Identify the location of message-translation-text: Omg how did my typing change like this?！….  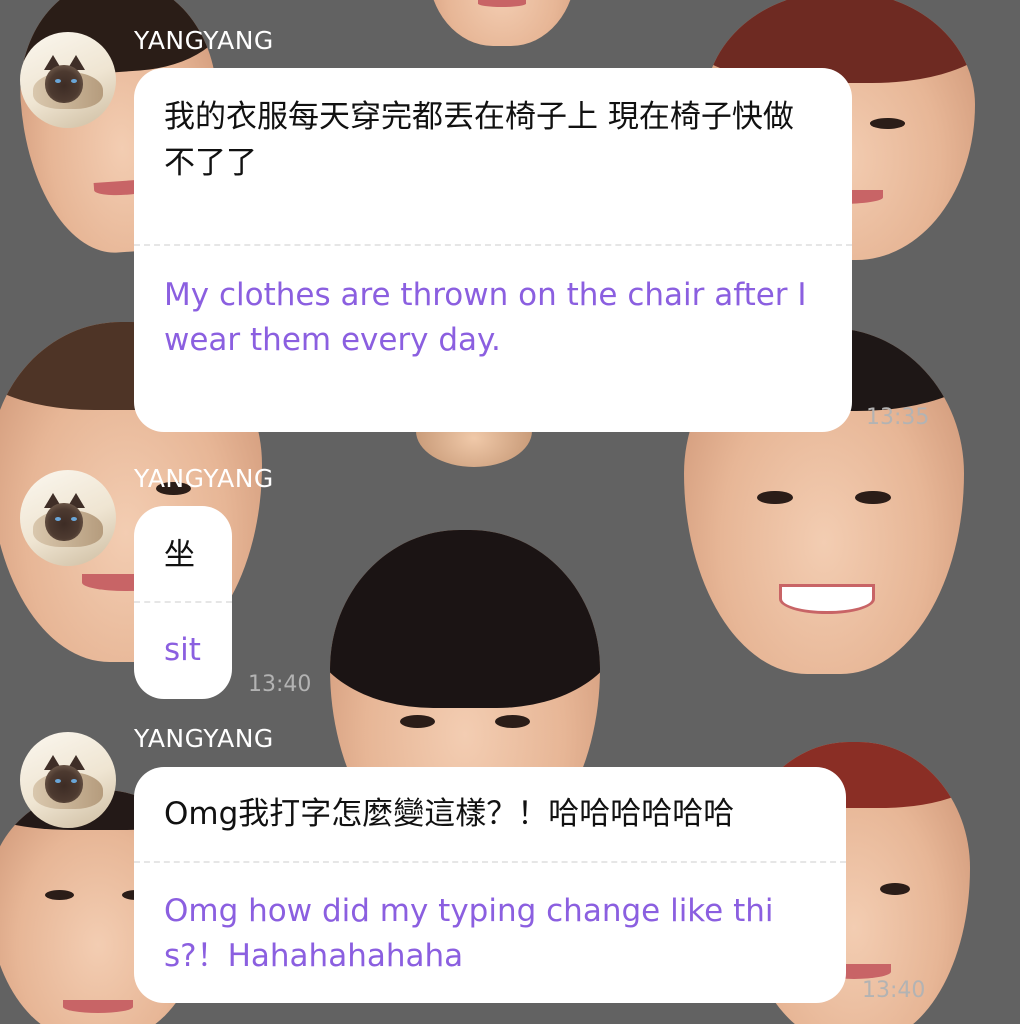
(469, 933).